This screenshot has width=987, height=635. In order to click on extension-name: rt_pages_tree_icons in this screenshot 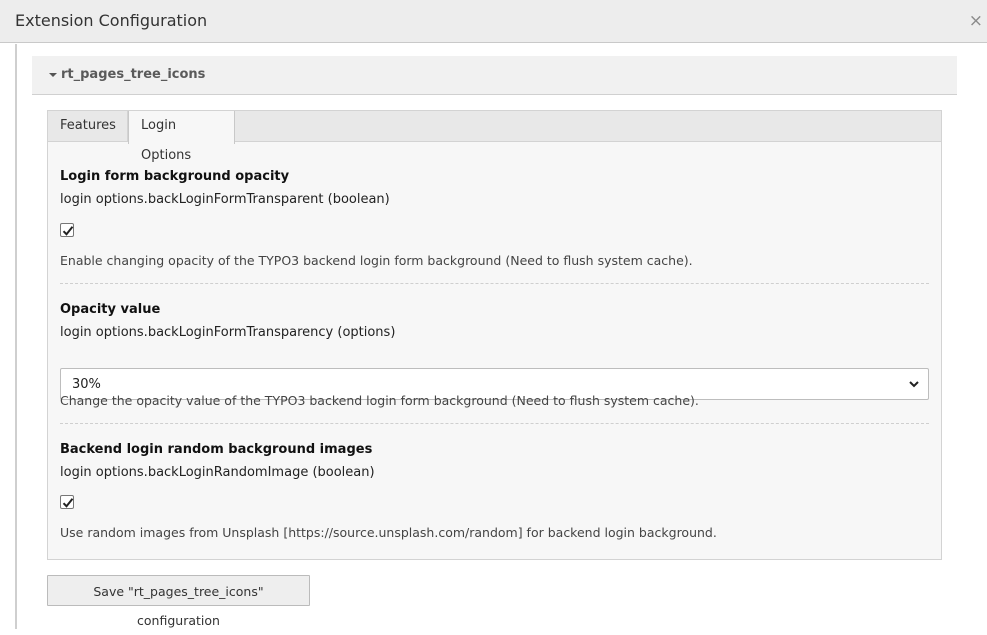, I will do `click(133, 74)`.